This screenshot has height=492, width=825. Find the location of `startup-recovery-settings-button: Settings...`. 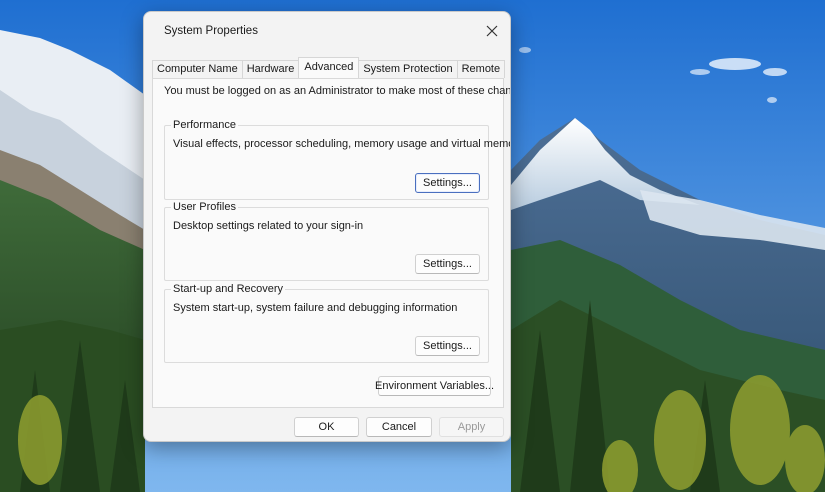

startup-recovery-settings-button: Settings... is located at coordinates (447, 346).